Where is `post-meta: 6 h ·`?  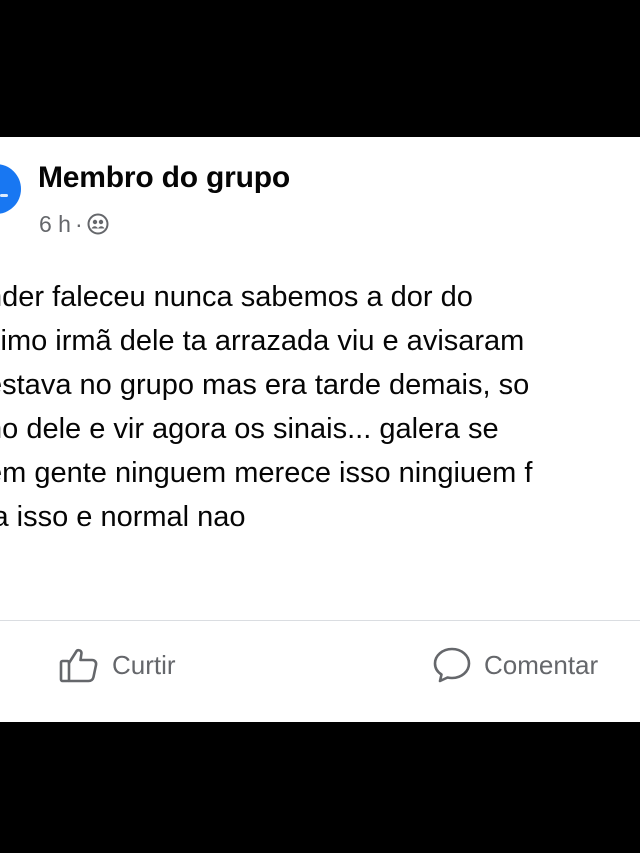 post-meta: 6 h · is located at coordinates (74, 224).